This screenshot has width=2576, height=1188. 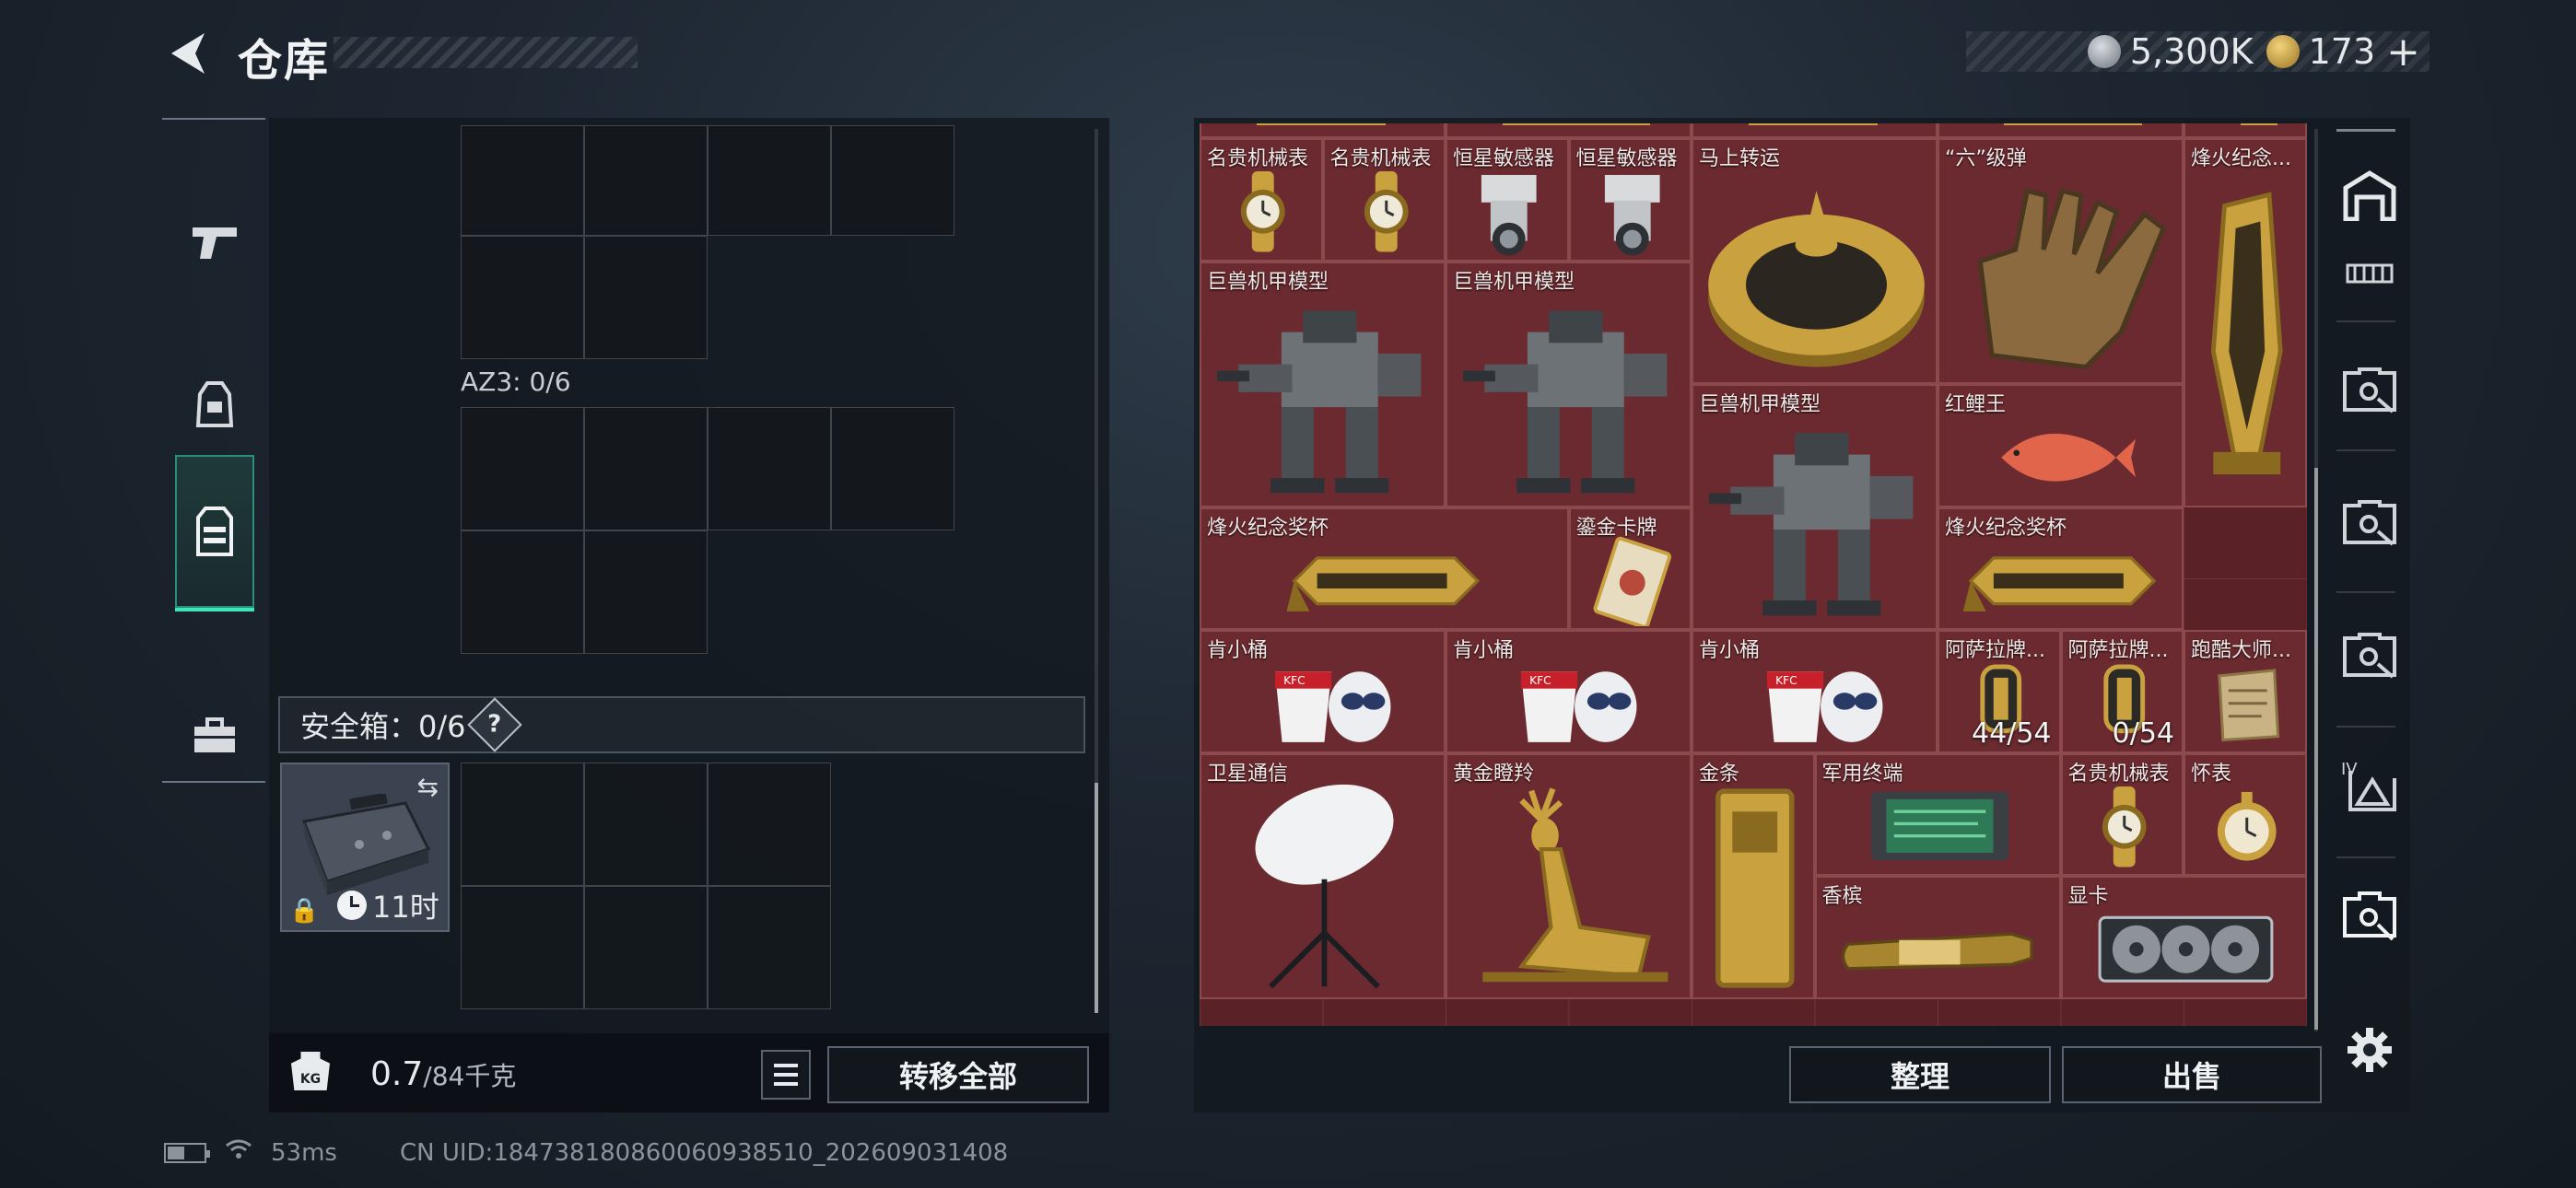 I want to click on filter-key-icon, so click(x=2369, y=523).